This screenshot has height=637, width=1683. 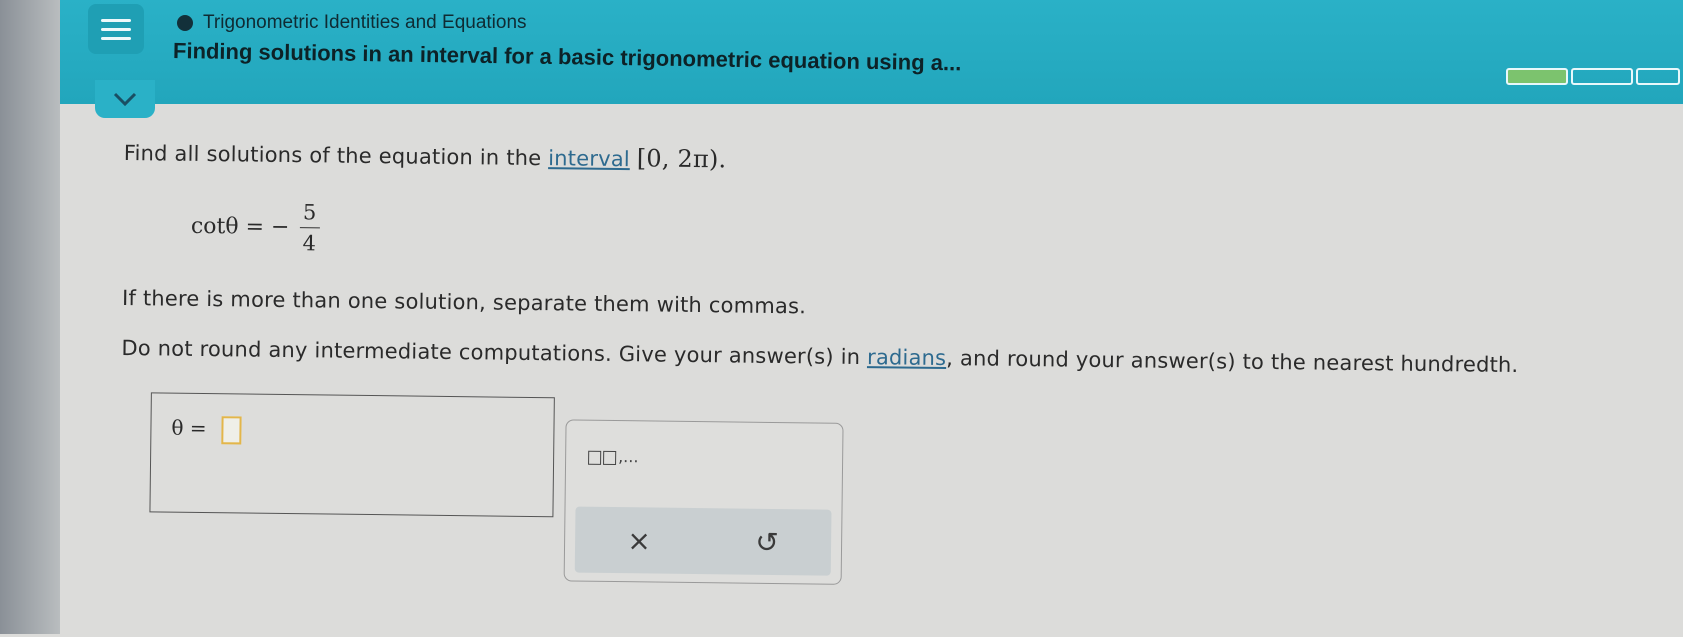 I want to click on status-dot-icon, so click(x=185, y=23).